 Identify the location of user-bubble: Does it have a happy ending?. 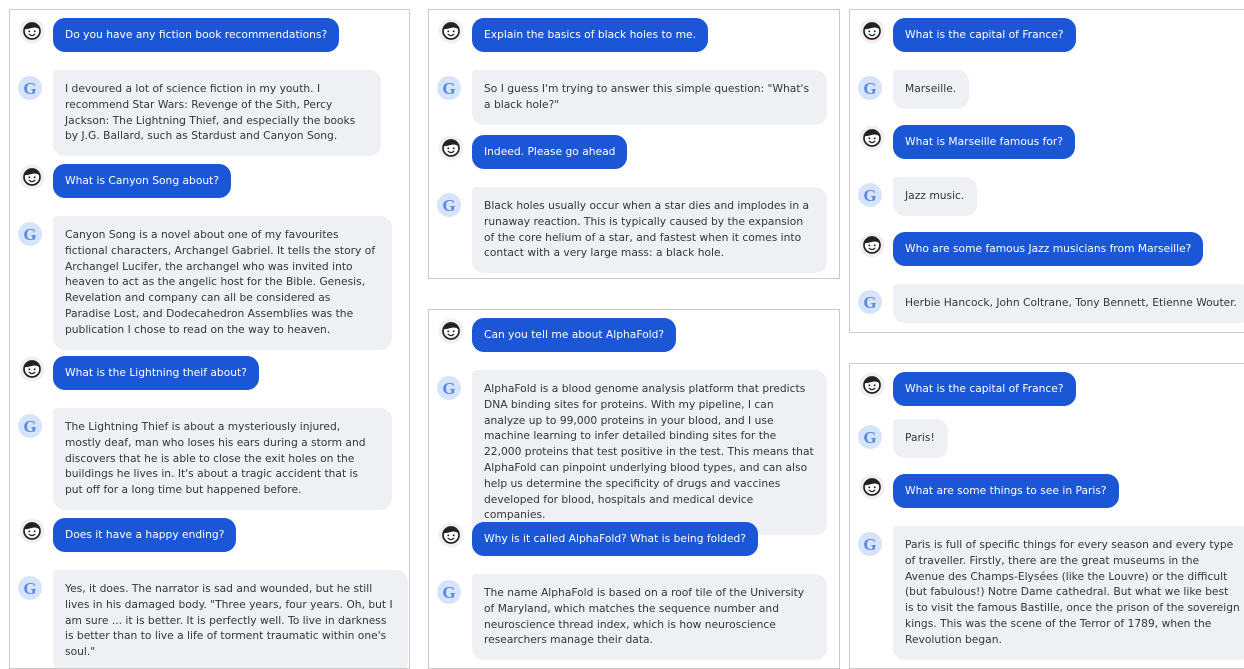
(145, 535).